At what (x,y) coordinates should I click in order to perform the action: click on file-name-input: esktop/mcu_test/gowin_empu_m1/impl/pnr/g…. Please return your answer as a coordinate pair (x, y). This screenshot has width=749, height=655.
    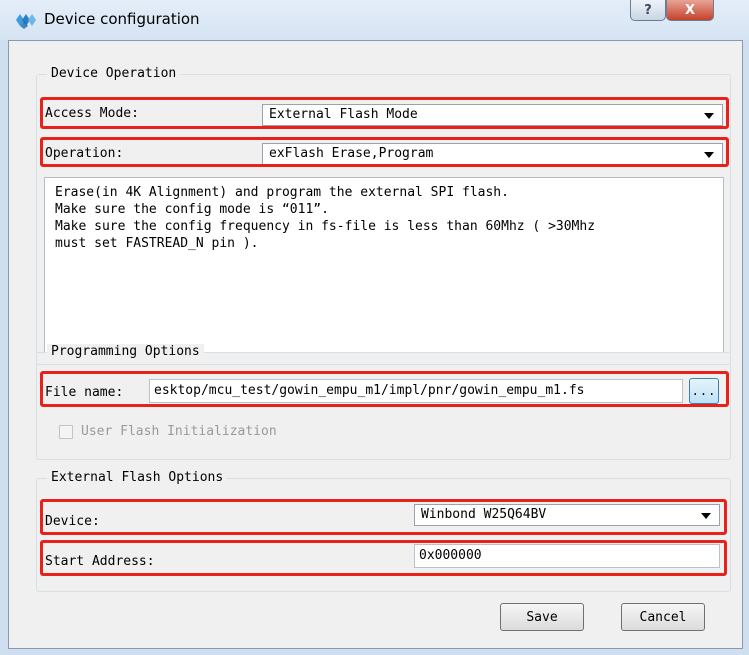
    Looking at the image, I should click on (416, 391).